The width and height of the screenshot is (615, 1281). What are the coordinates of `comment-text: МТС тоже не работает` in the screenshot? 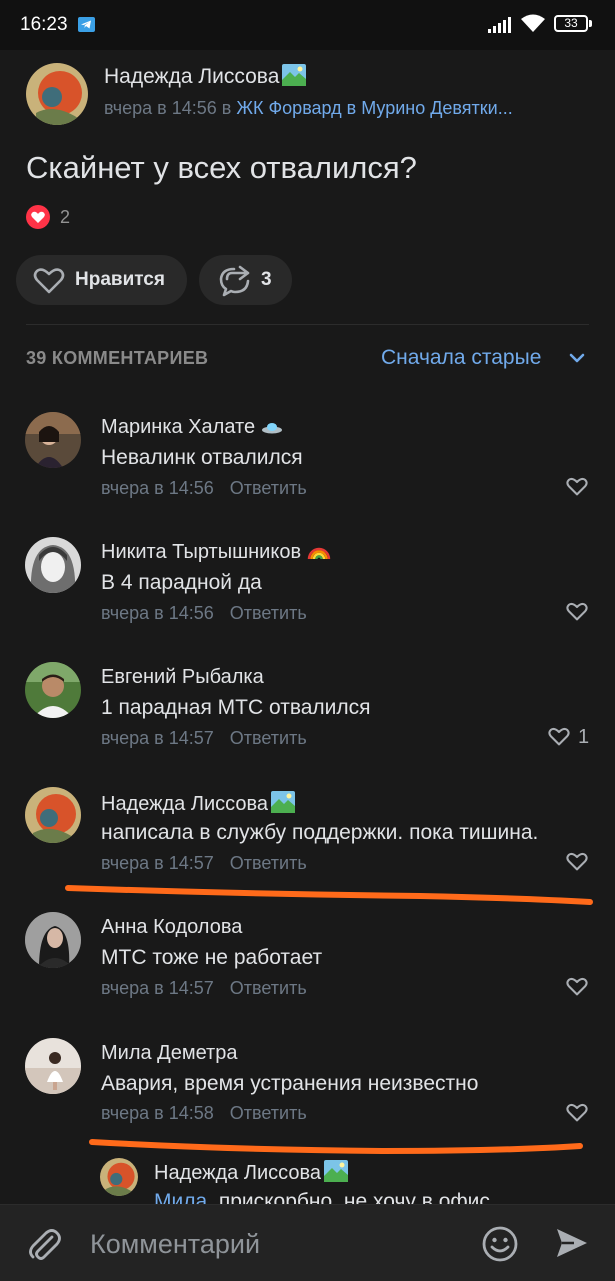 It's located at (212, 957).